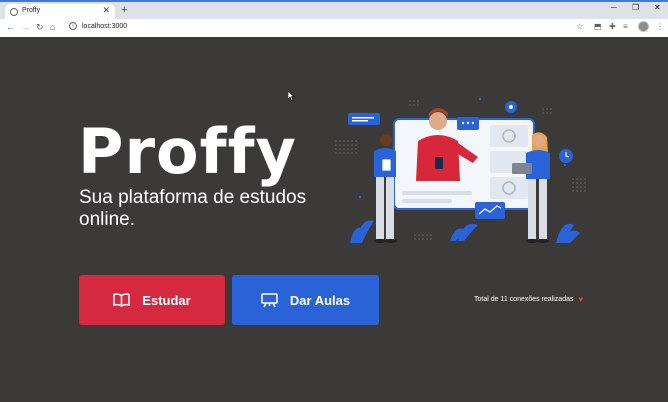 The image size is (668, 402). I want to click on playlist-icon: ≡, so click(625, 26).